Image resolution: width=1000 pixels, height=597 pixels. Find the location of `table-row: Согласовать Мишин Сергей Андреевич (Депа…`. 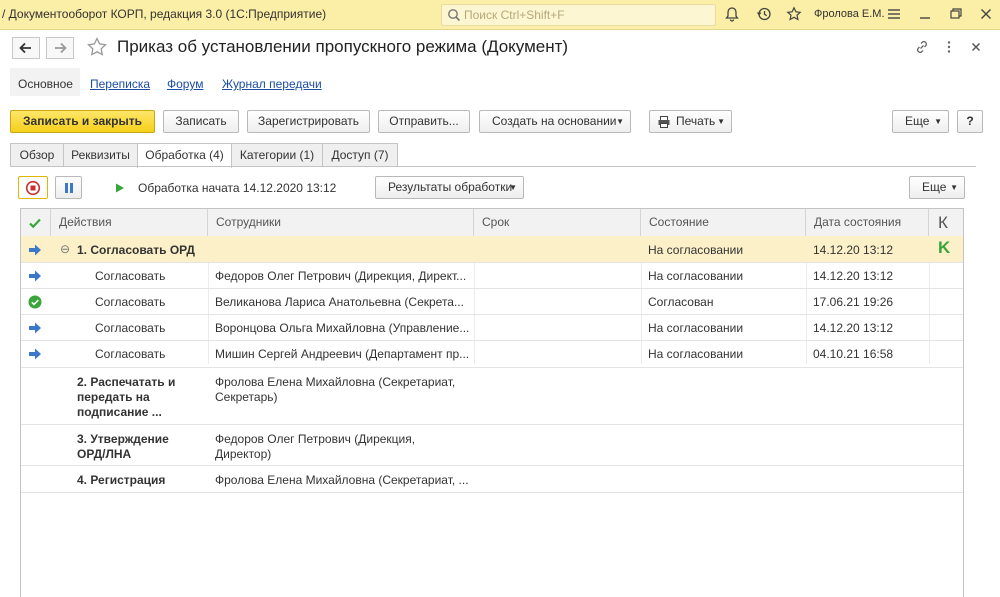

table-row: Согласовать Мишин Сергей Андреевич (Депа… is located at coordinates (492, 354).